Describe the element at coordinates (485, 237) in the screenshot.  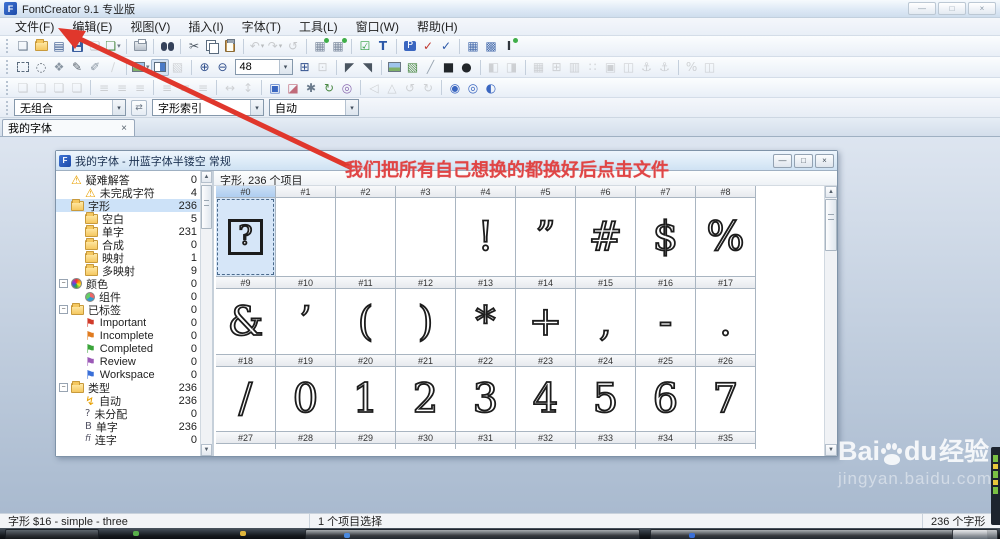
I see `glyph-cell-4: !` at that location.